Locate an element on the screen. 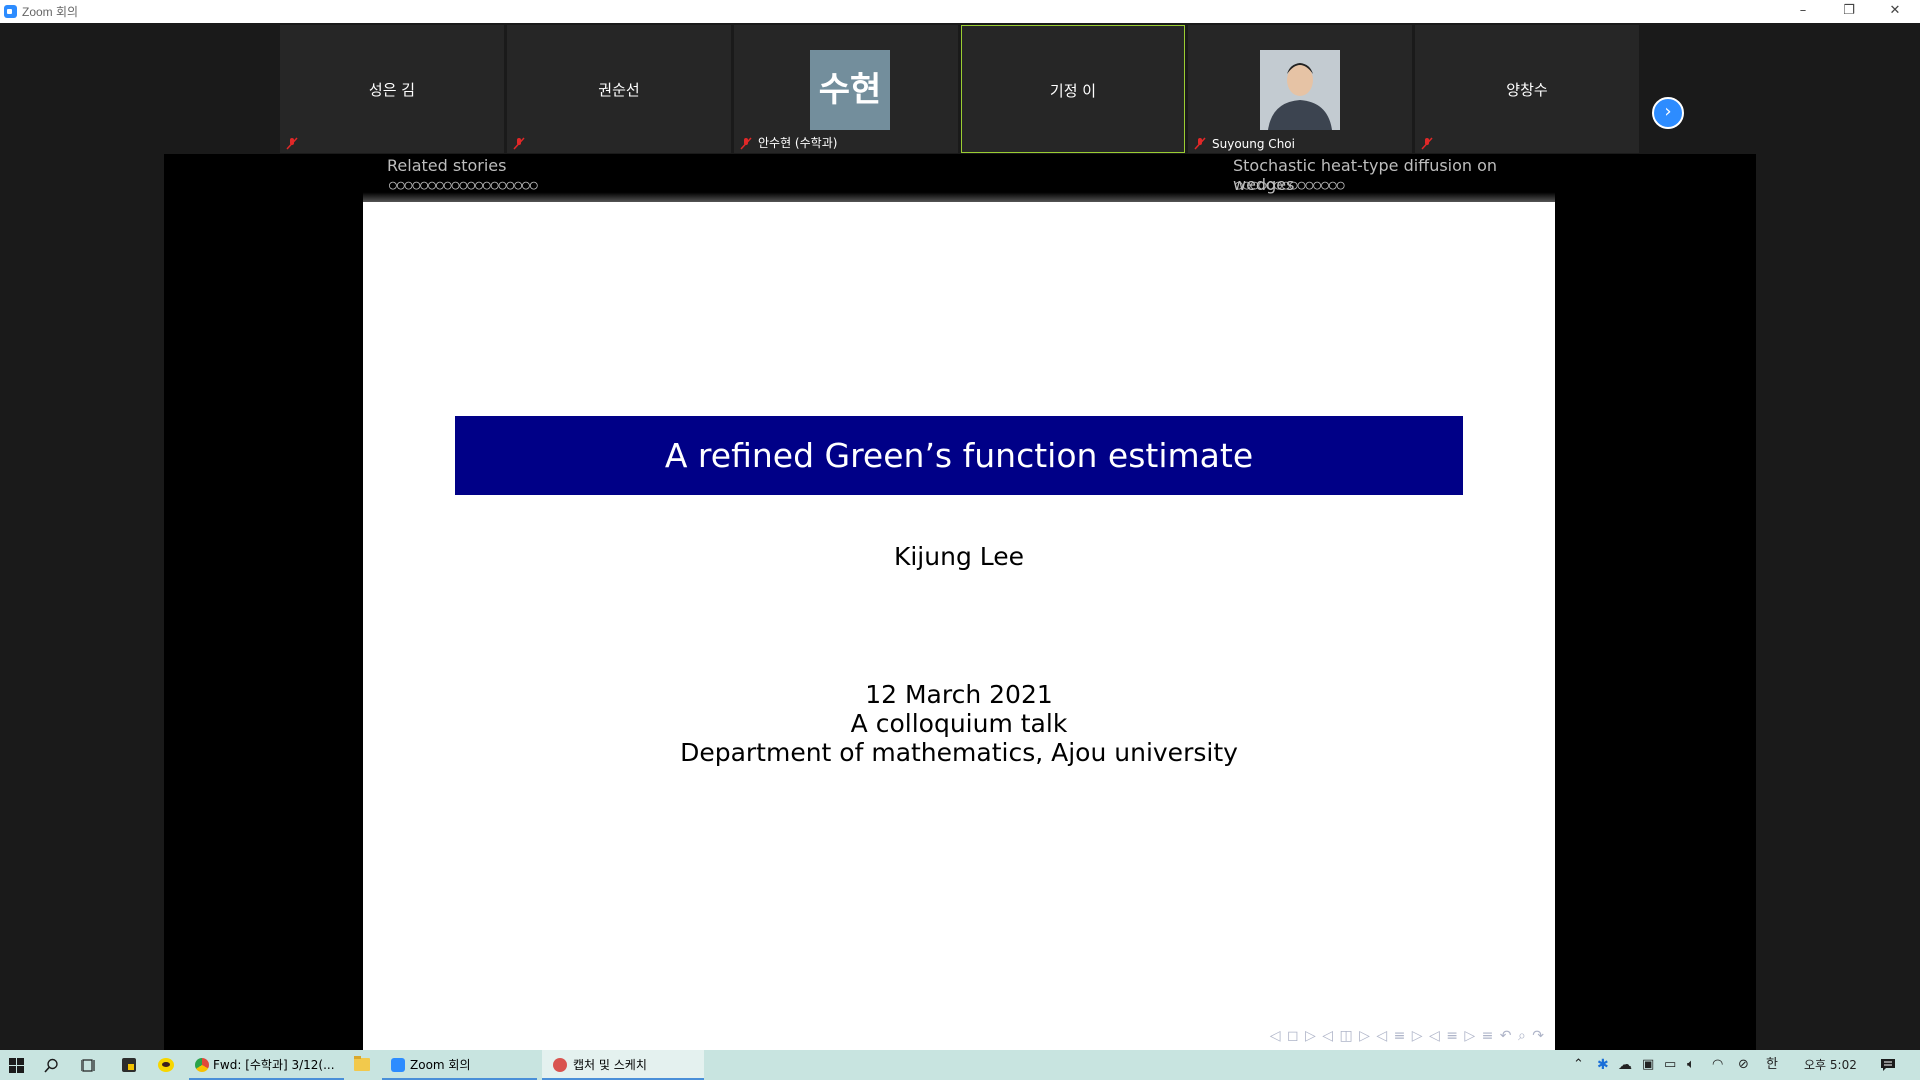 This screenshot has width=1920, height=1080. chrome-icon is located at coordinates (202, 1065).